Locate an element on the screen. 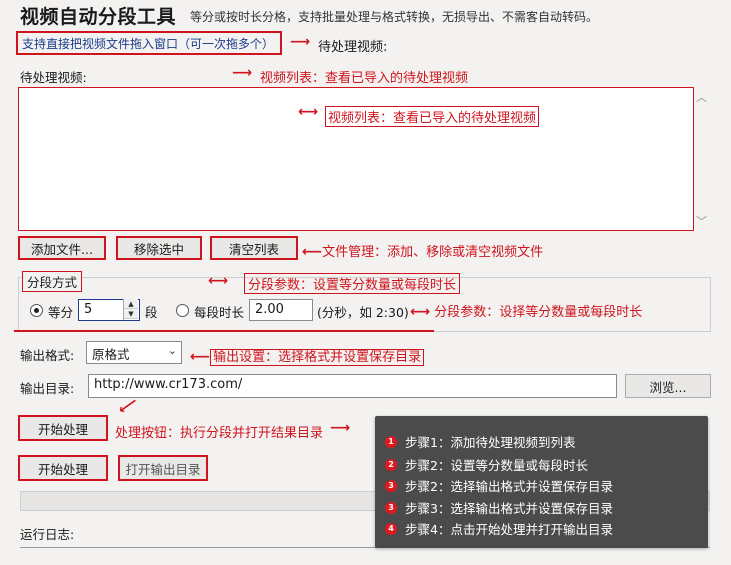  equal-unit: 段 is located at coordinates (151, 312).